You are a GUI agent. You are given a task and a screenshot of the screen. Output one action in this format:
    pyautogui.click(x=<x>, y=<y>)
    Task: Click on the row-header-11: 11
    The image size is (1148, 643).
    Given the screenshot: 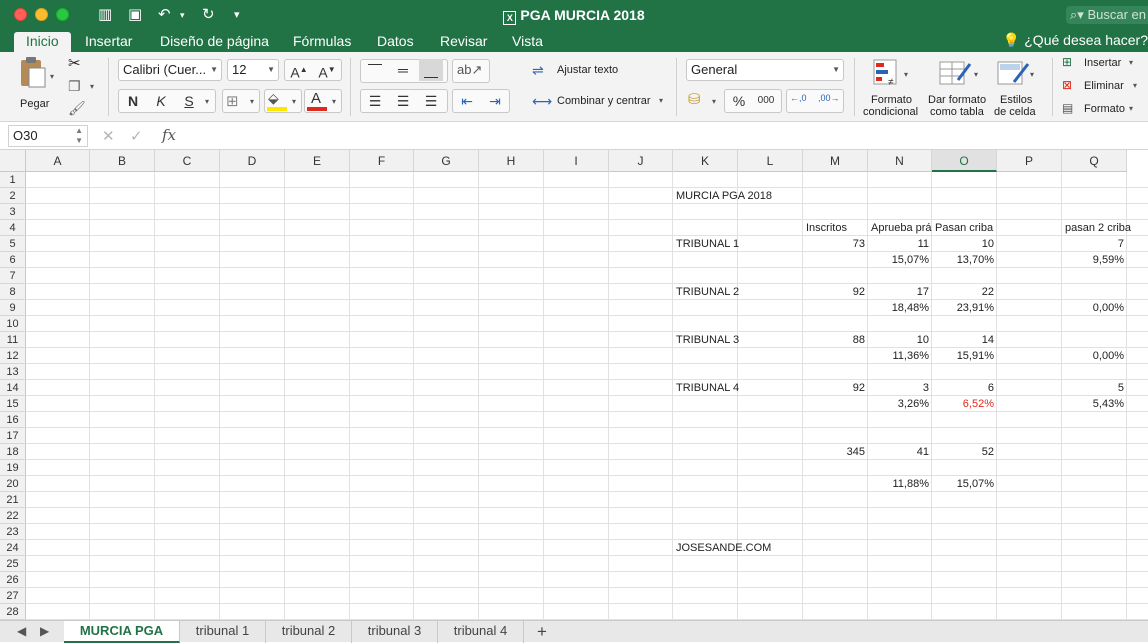 What is the action you would take?
    pyautogui.click(x=13, y=340)
    